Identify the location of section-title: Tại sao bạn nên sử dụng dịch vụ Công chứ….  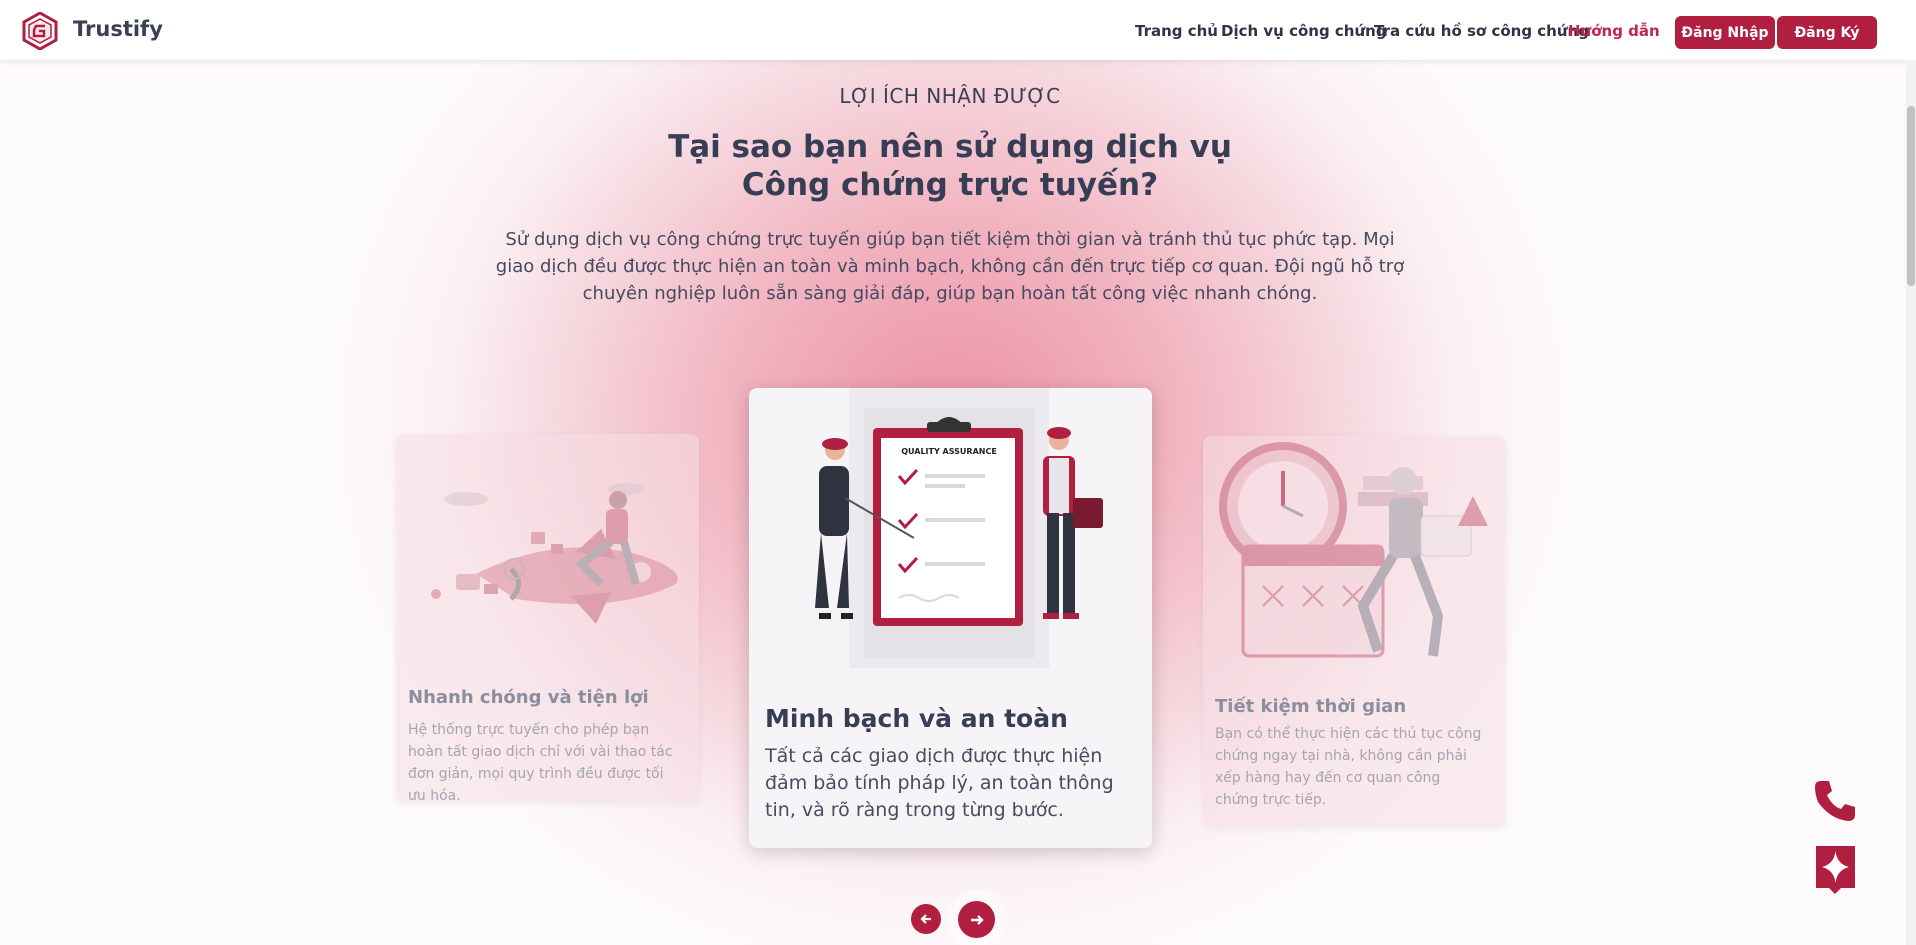
(950, 166).